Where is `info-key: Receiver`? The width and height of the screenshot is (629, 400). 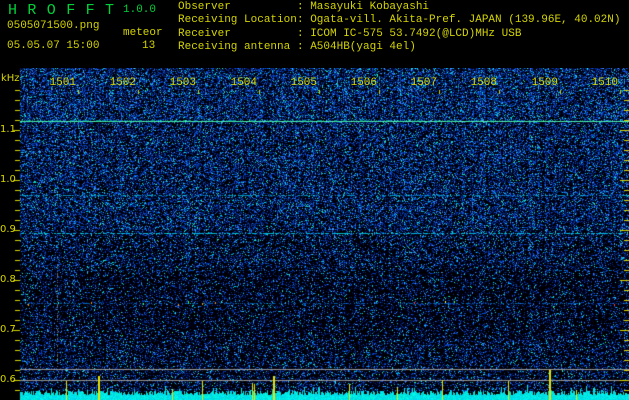
info-key: Receiver is located at coordinates (204, 33).